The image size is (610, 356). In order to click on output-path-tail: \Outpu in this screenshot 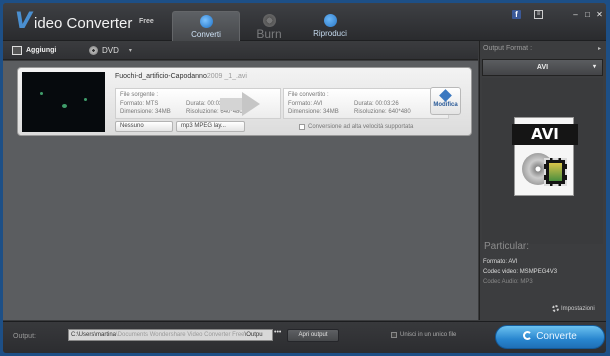, I will do `click(253, 335)`.